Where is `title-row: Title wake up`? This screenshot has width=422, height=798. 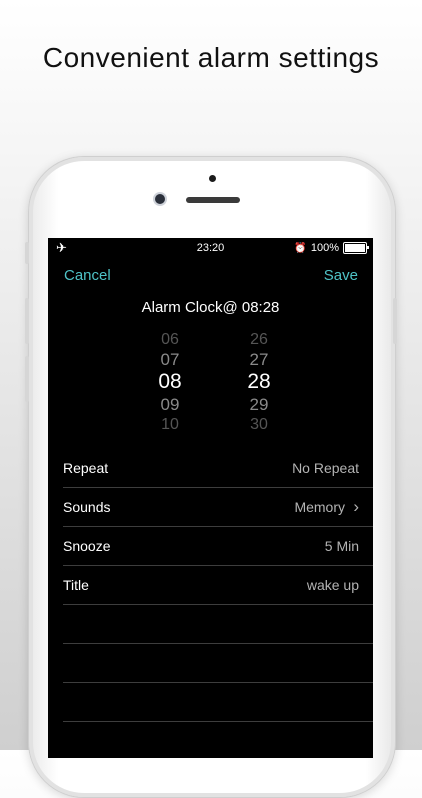 title-row: Title wake up is located at coordinates (218, 585).